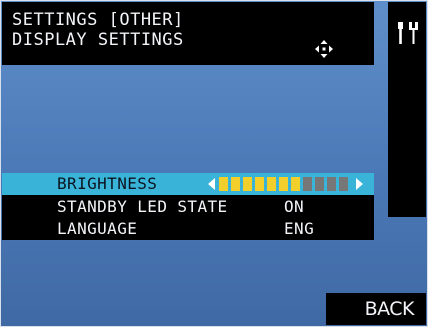  Describe the element at coordinates (324, 49) in the screenshot. I see `four-way-arrow-icon` at that location.